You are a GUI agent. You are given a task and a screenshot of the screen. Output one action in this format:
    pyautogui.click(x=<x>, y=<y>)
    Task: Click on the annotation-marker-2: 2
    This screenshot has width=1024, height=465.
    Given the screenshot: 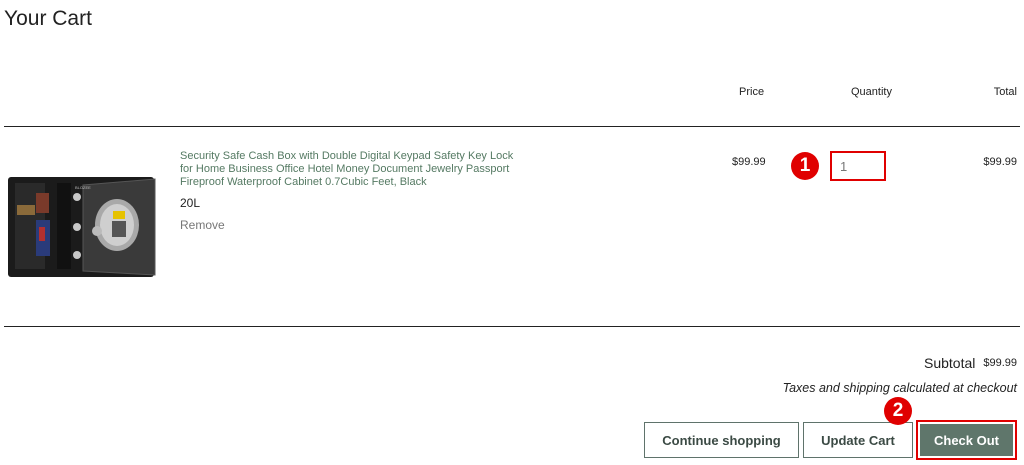 What is the action you would take?
    pyautogui.click(x=898, y=411)
    